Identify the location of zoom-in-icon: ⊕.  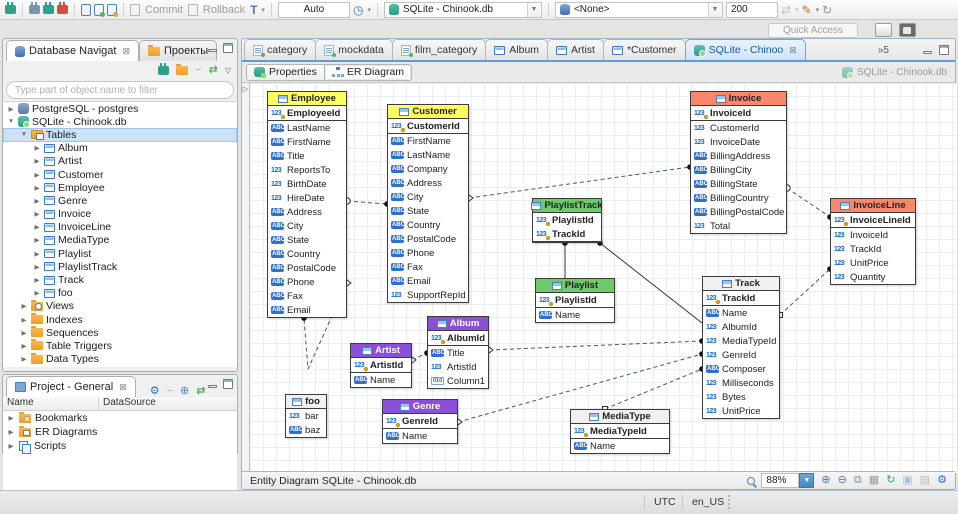
(825, 480).